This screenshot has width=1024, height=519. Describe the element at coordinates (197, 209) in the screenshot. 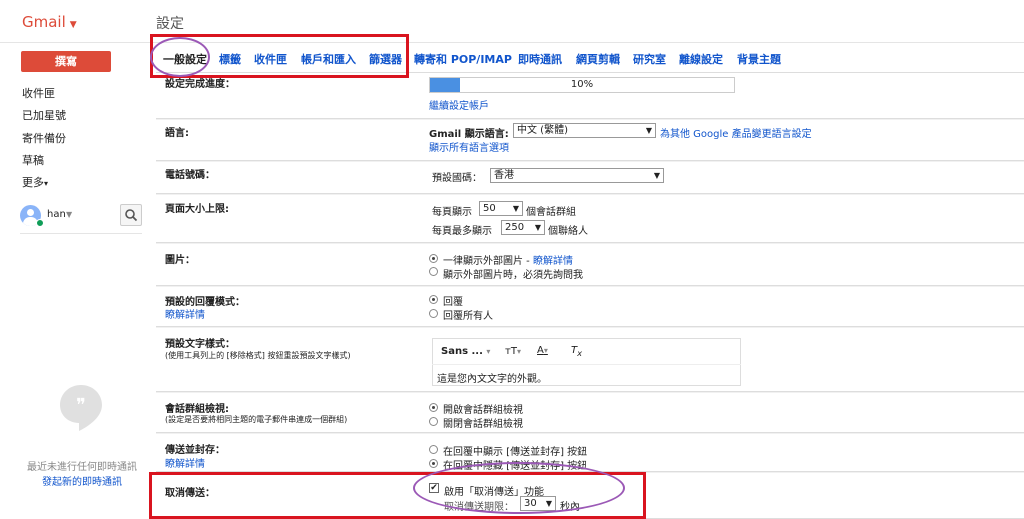

I see `page-size-label: 頁面大小上限:` at that location.